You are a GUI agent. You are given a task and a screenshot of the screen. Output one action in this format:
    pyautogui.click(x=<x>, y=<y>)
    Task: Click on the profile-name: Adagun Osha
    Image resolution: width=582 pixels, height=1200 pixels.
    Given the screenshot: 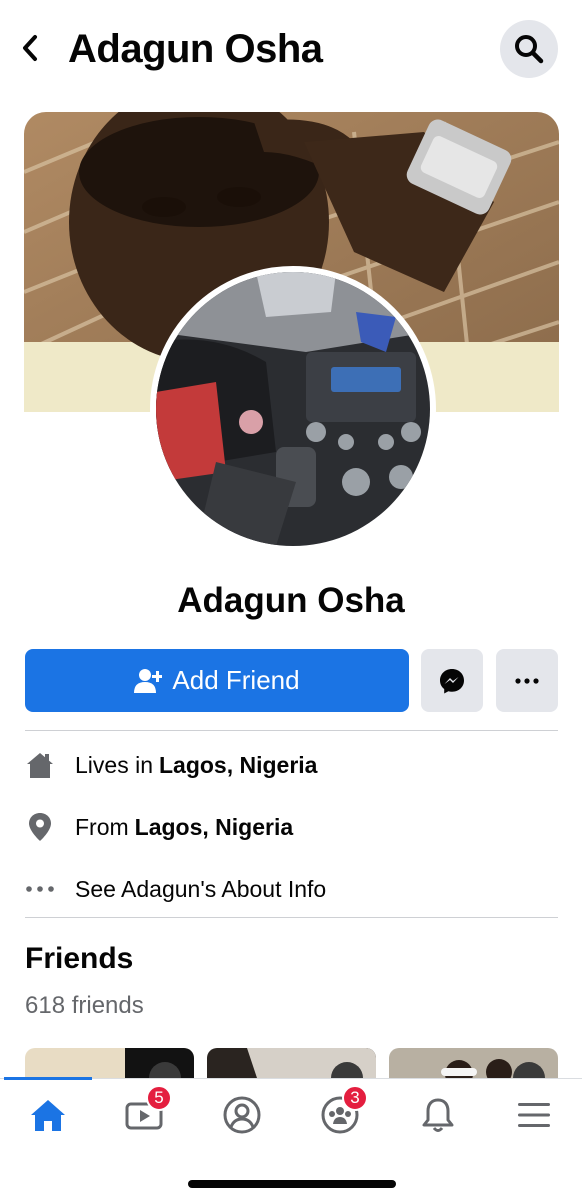 What is the action you would take?
    pyautogui.click(x=291, y=600)
    